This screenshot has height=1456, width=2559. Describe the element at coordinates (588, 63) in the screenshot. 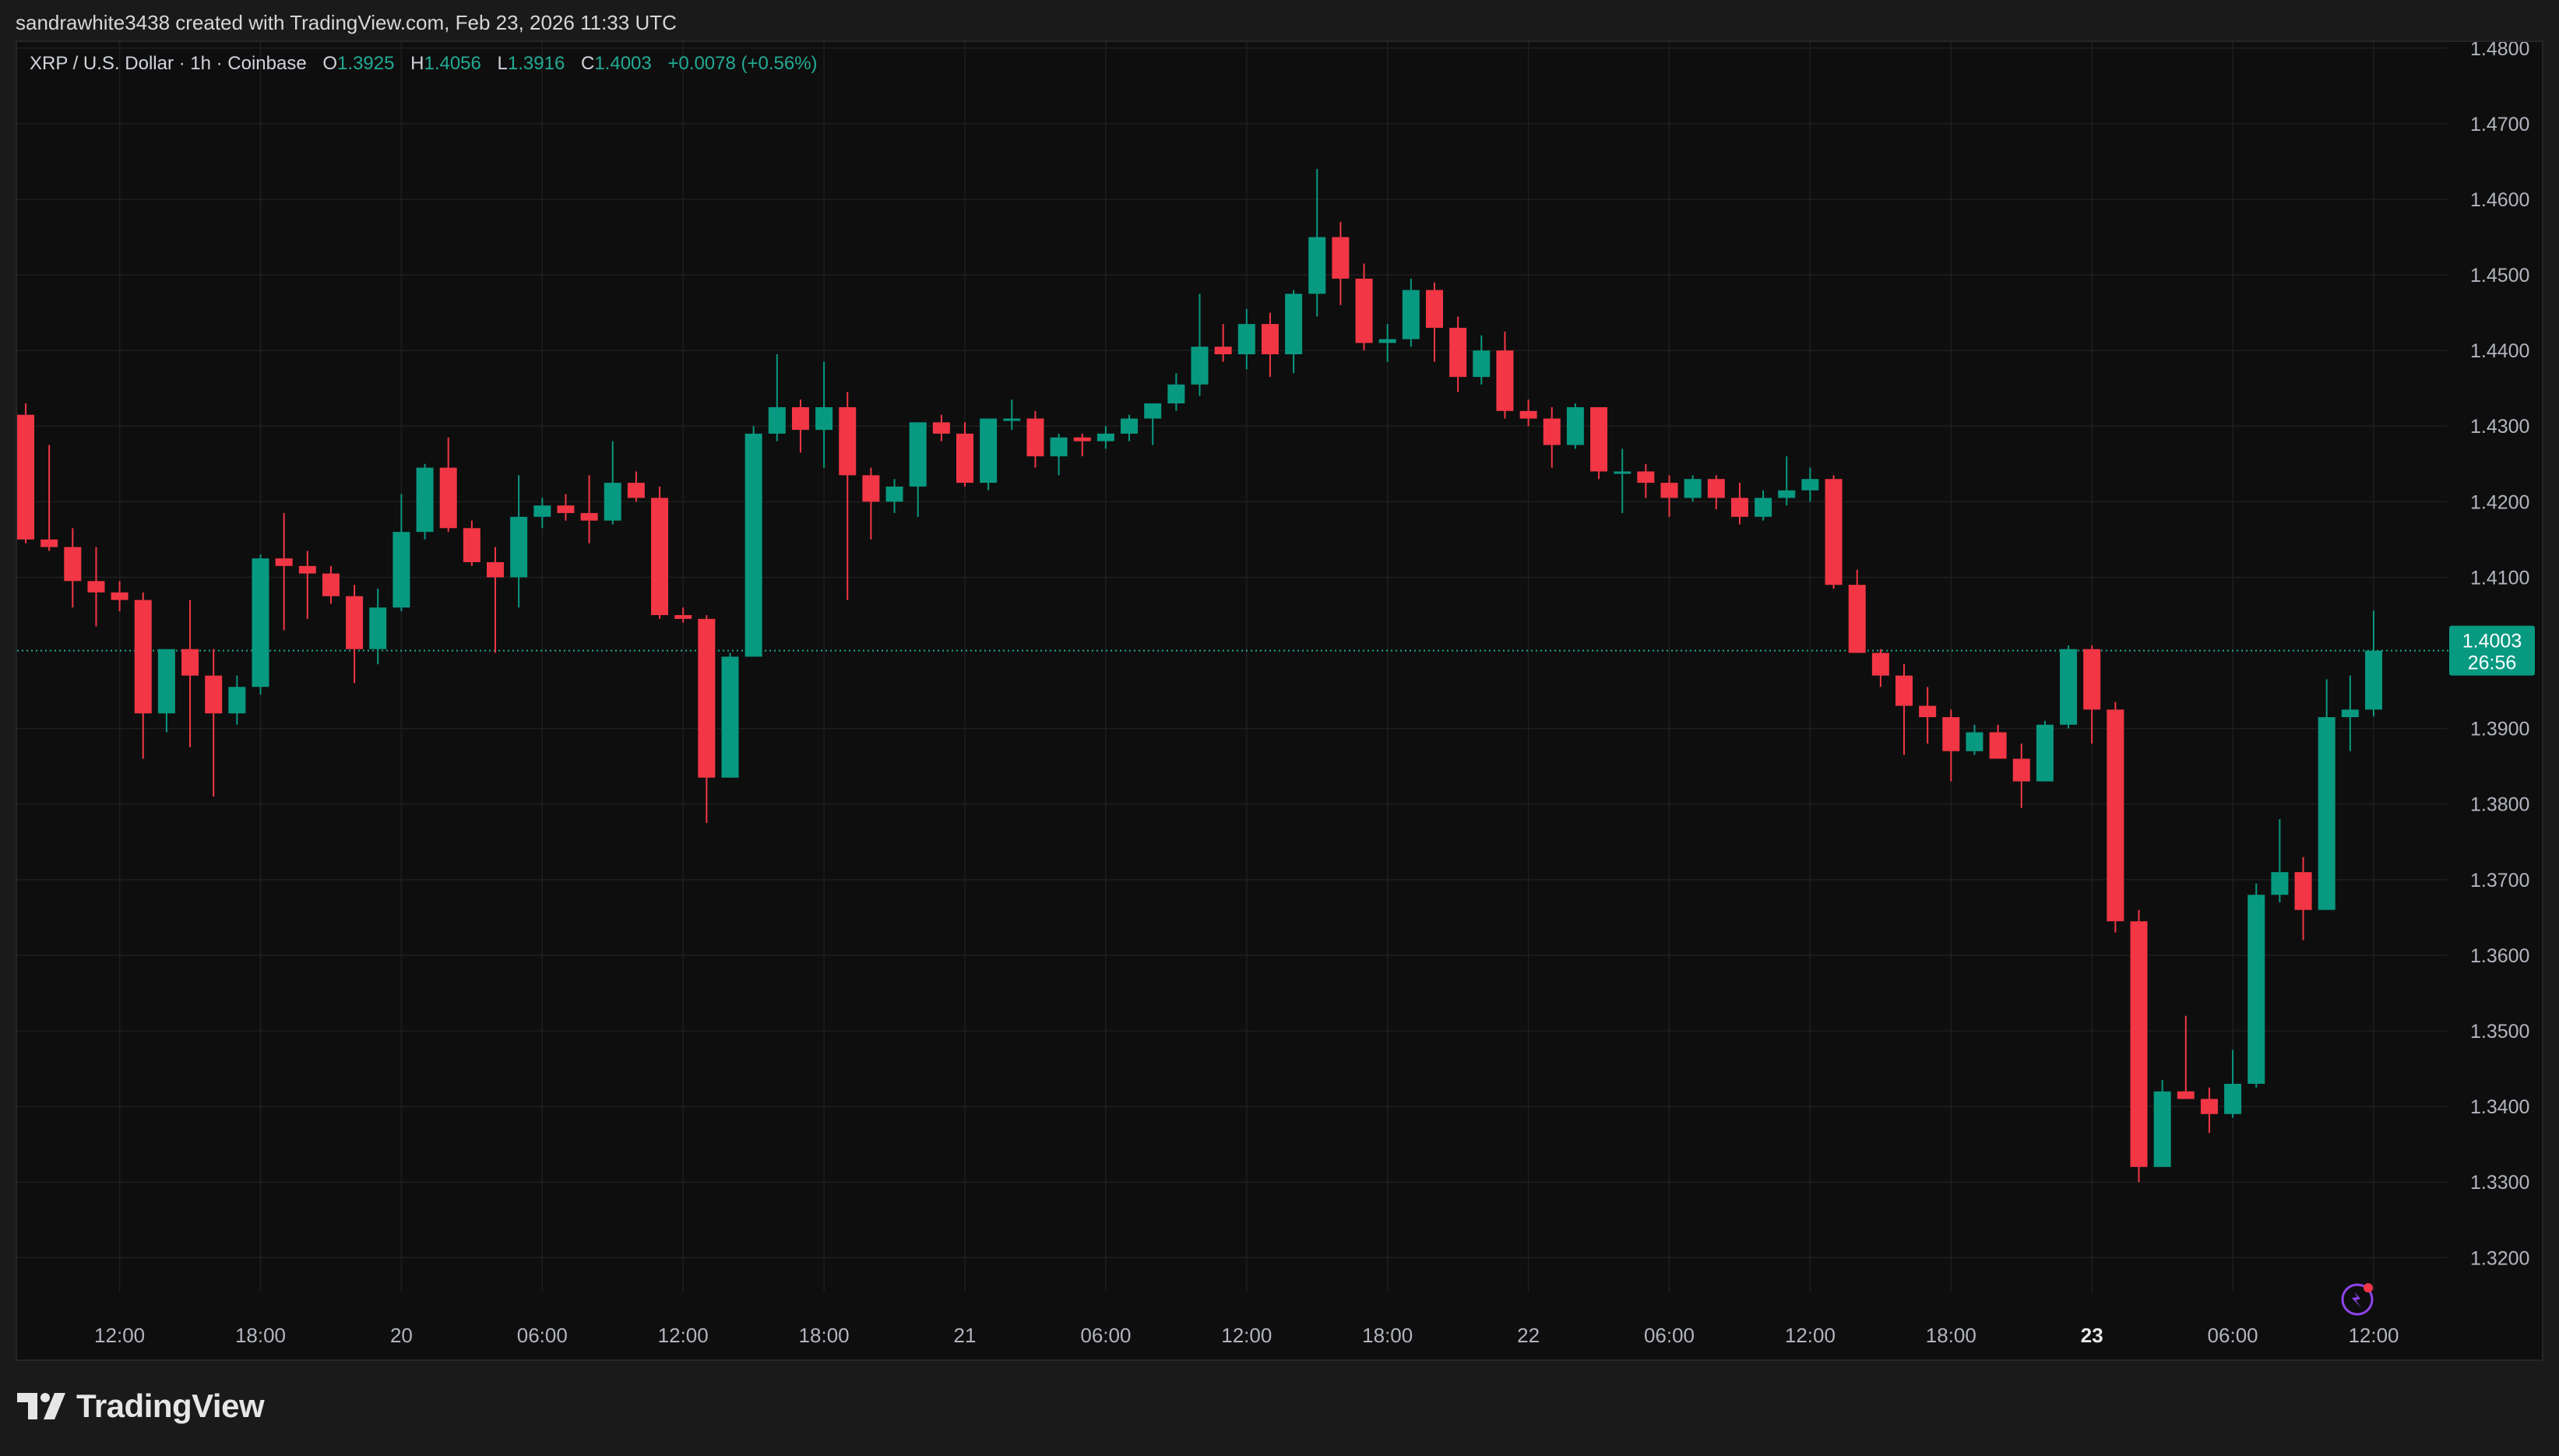

I see `legend-close-label: C` at that location.